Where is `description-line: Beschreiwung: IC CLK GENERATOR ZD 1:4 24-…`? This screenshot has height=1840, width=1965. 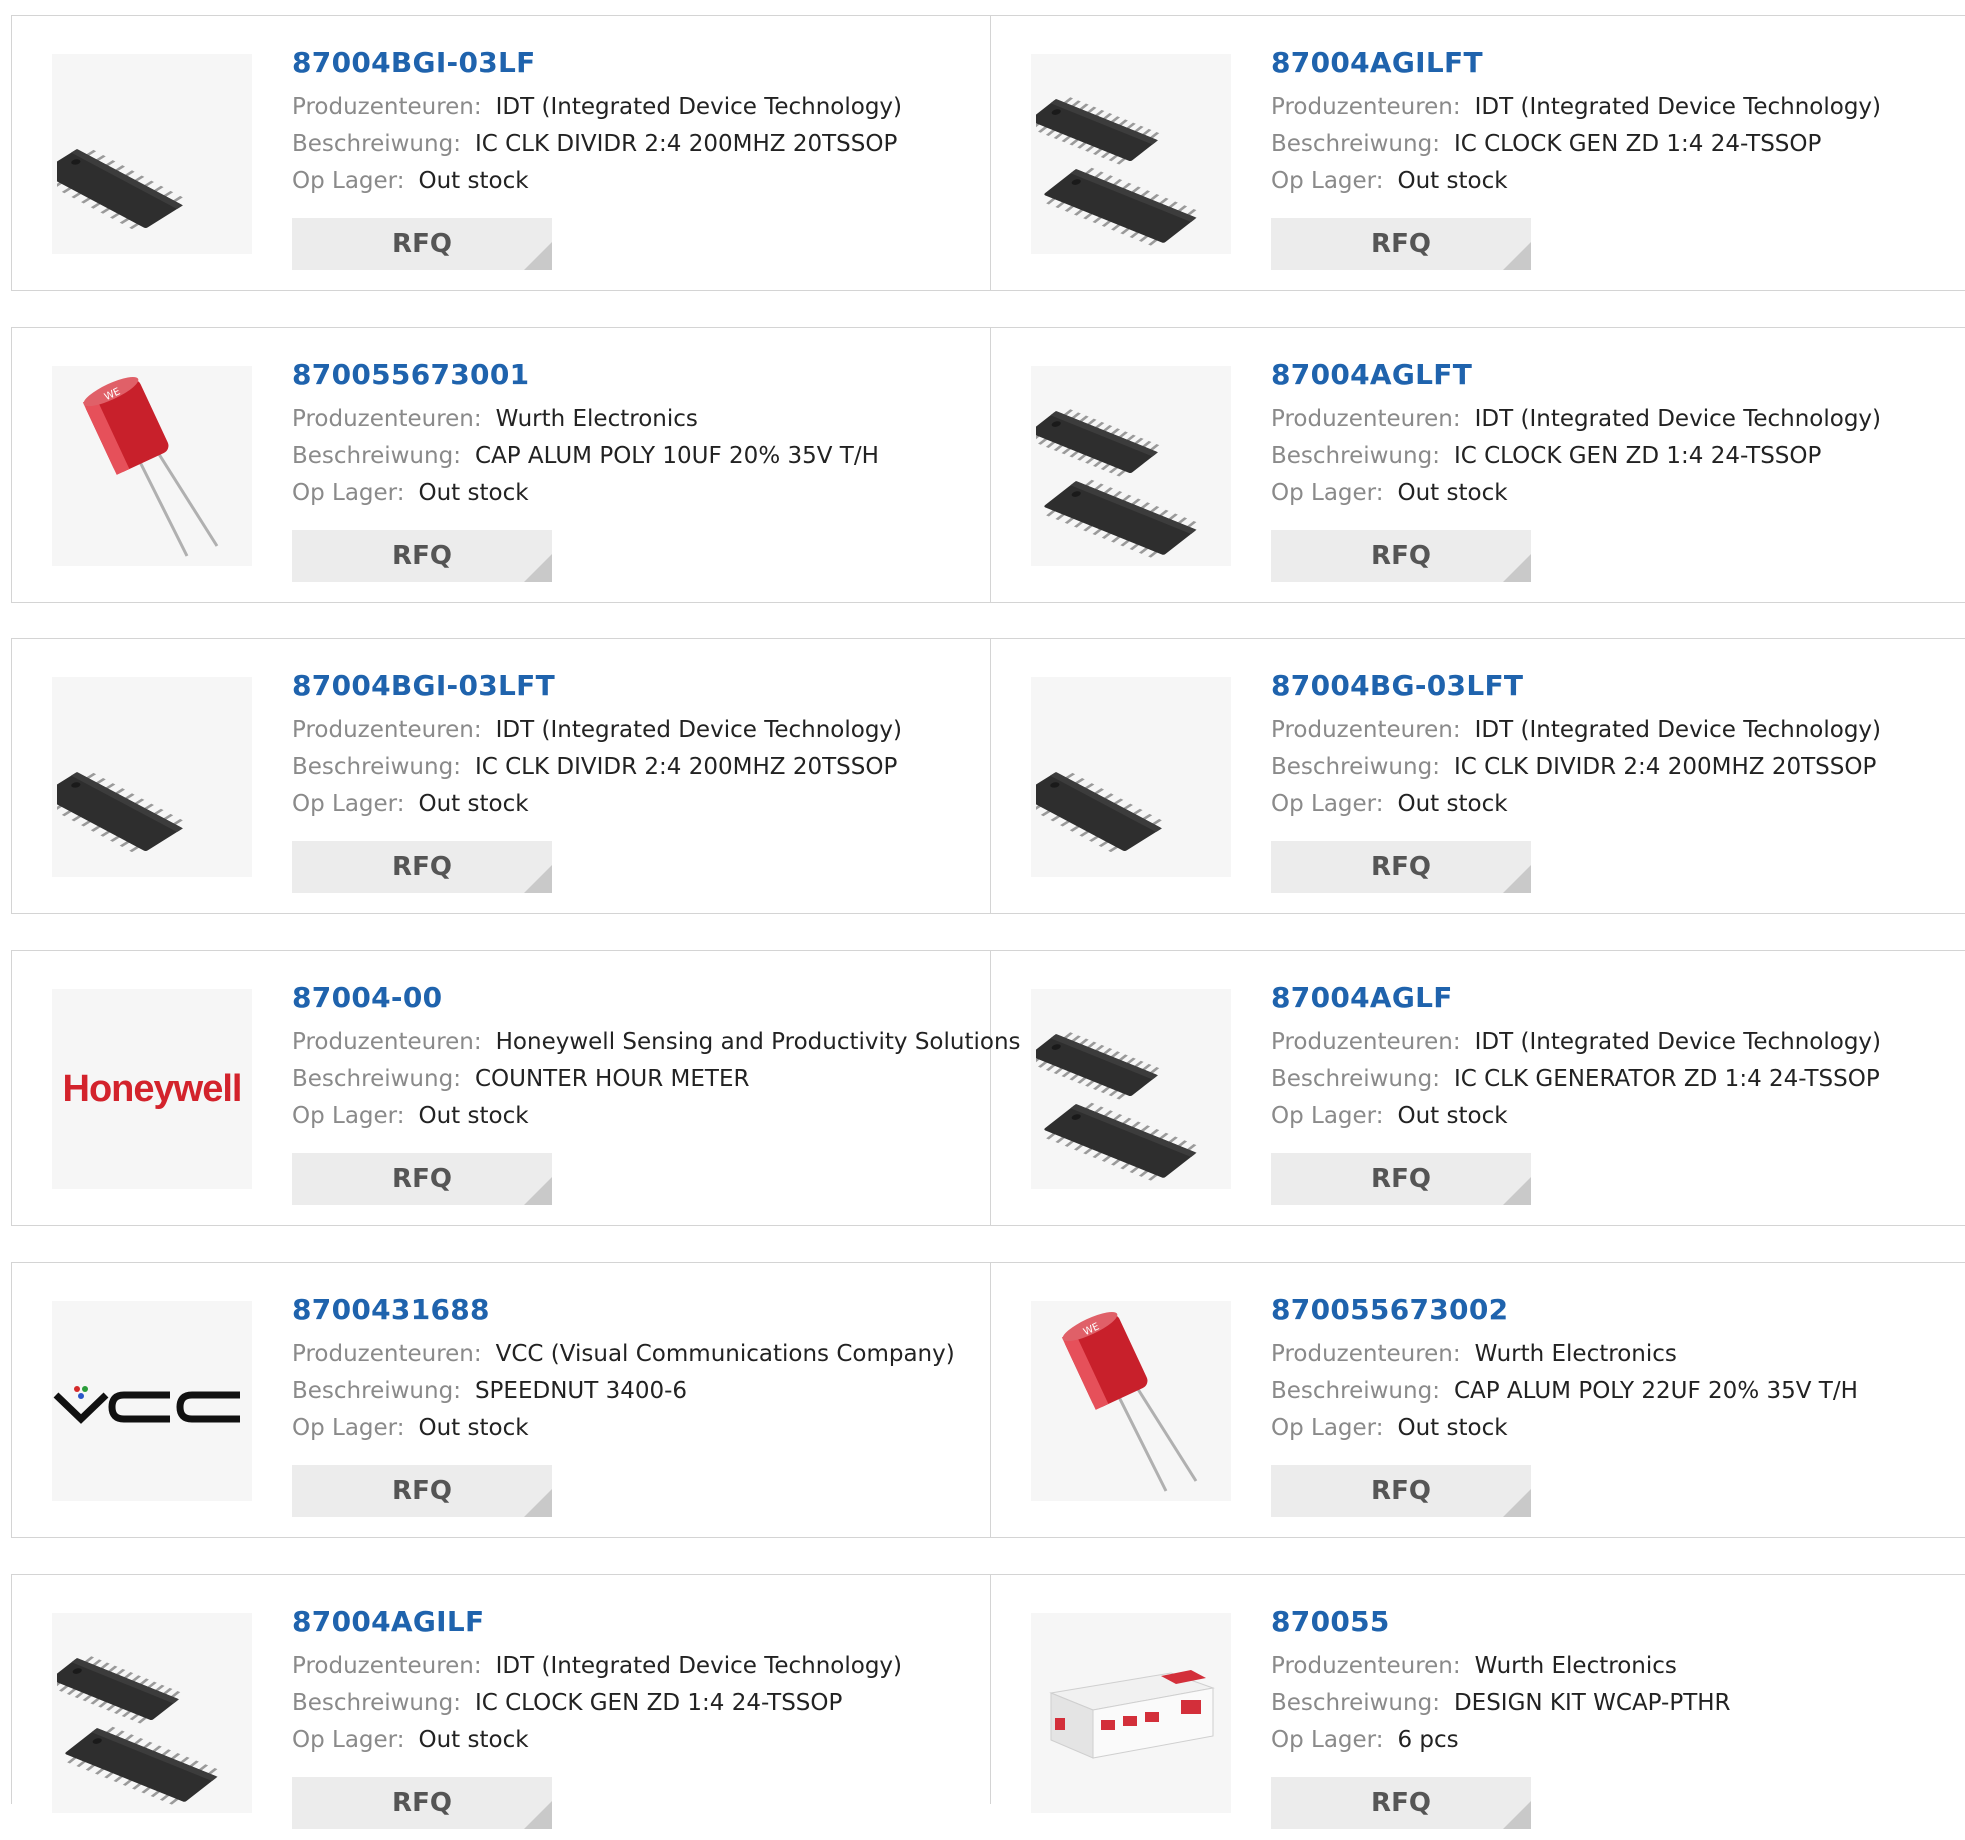 description-line: Beschreiwung: IC CLK GENERATOR ZD 1:4 24-… is located at coordinates (1576, 1079).